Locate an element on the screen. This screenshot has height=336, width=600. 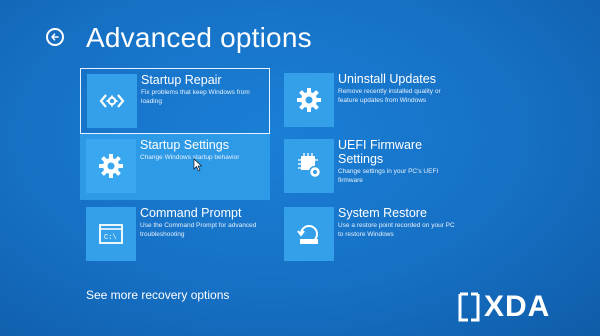
chip-gear-icon is located at coordinates (309, 166).